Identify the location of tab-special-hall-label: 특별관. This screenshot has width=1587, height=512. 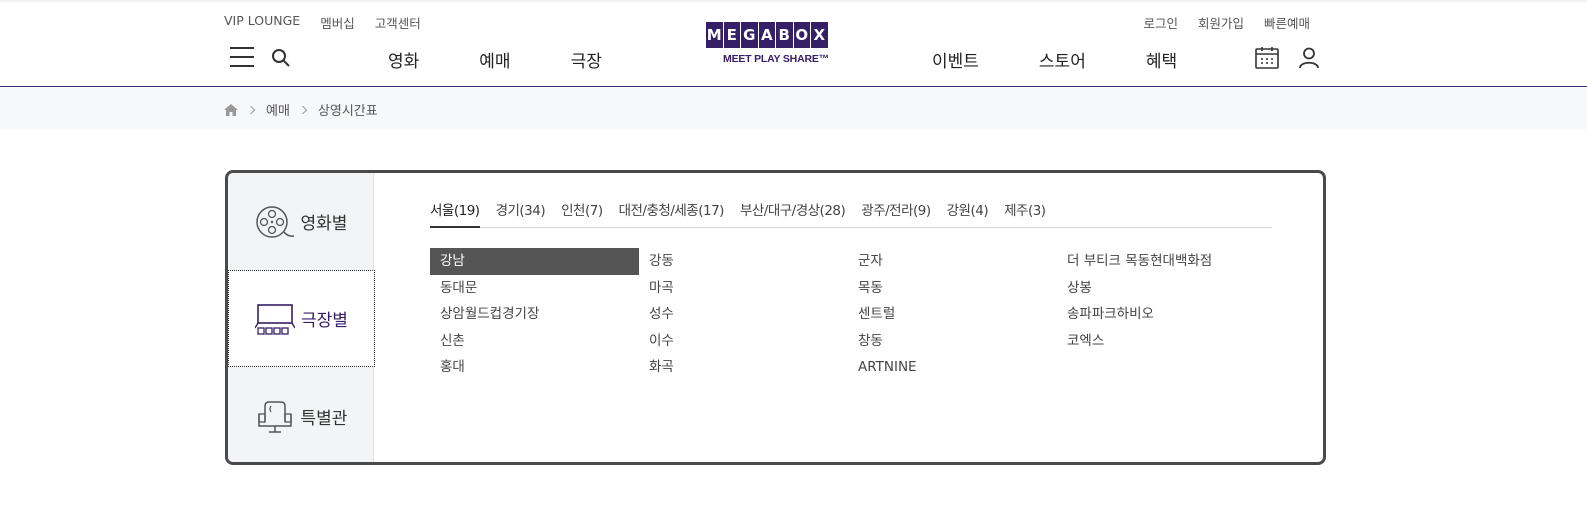
(324, 419).